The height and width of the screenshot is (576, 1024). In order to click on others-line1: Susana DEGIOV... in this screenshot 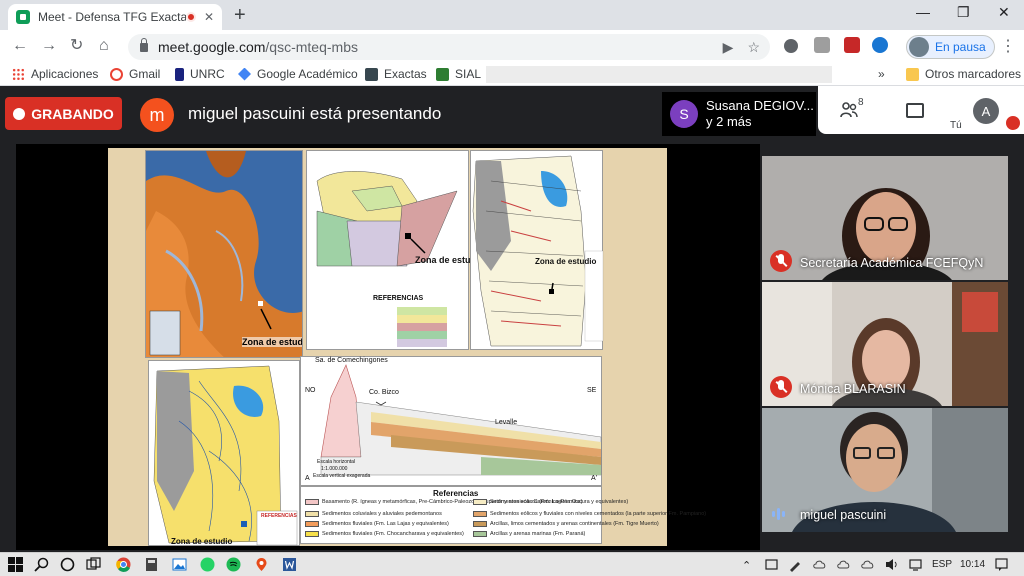, I will do `click(760, 105)`.